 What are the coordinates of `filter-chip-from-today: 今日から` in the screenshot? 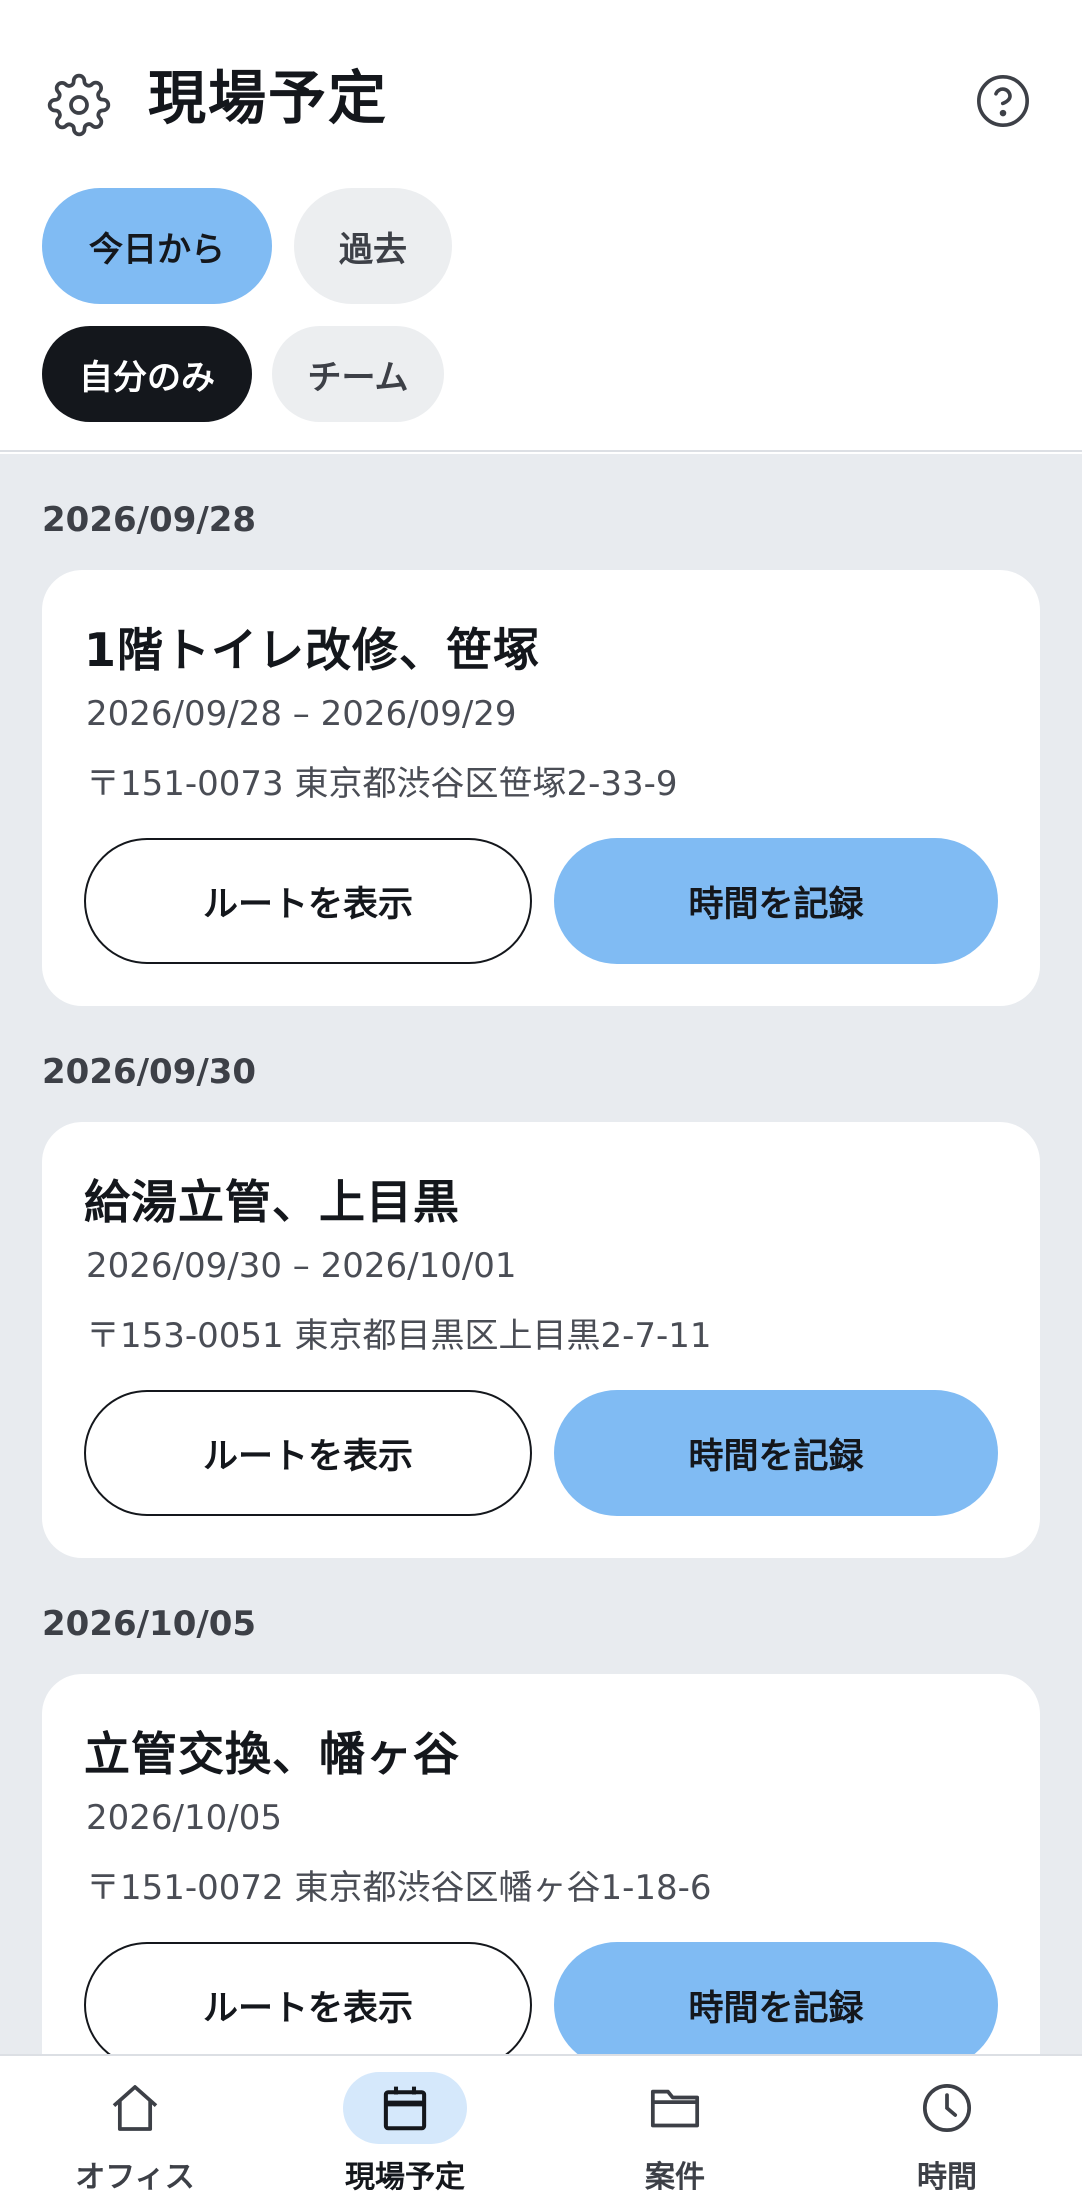 It's located at (157, 246).